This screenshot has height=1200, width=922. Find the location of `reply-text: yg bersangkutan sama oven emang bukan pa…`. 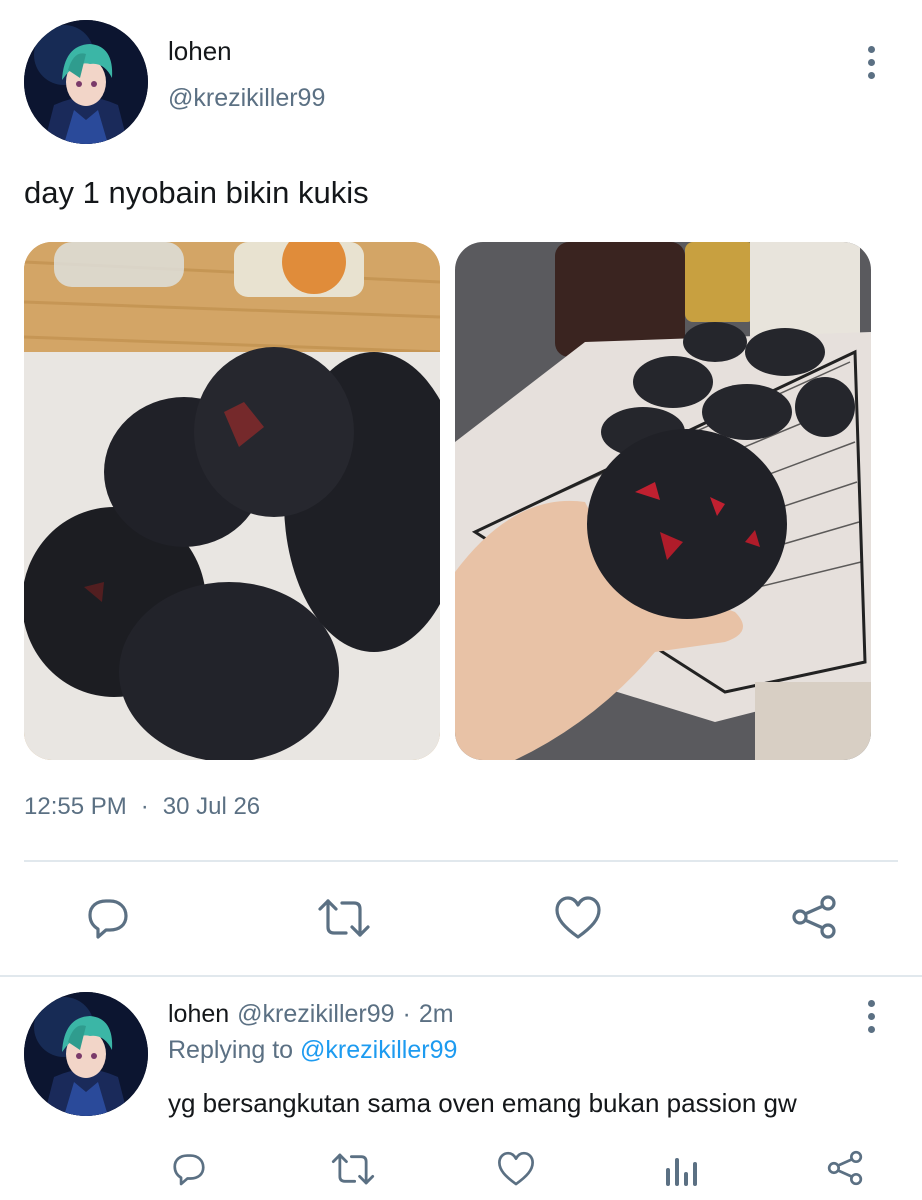

reply-text: yg bersangkutan sama oven emang bukan pa… is located at coordinates (482, 1103).